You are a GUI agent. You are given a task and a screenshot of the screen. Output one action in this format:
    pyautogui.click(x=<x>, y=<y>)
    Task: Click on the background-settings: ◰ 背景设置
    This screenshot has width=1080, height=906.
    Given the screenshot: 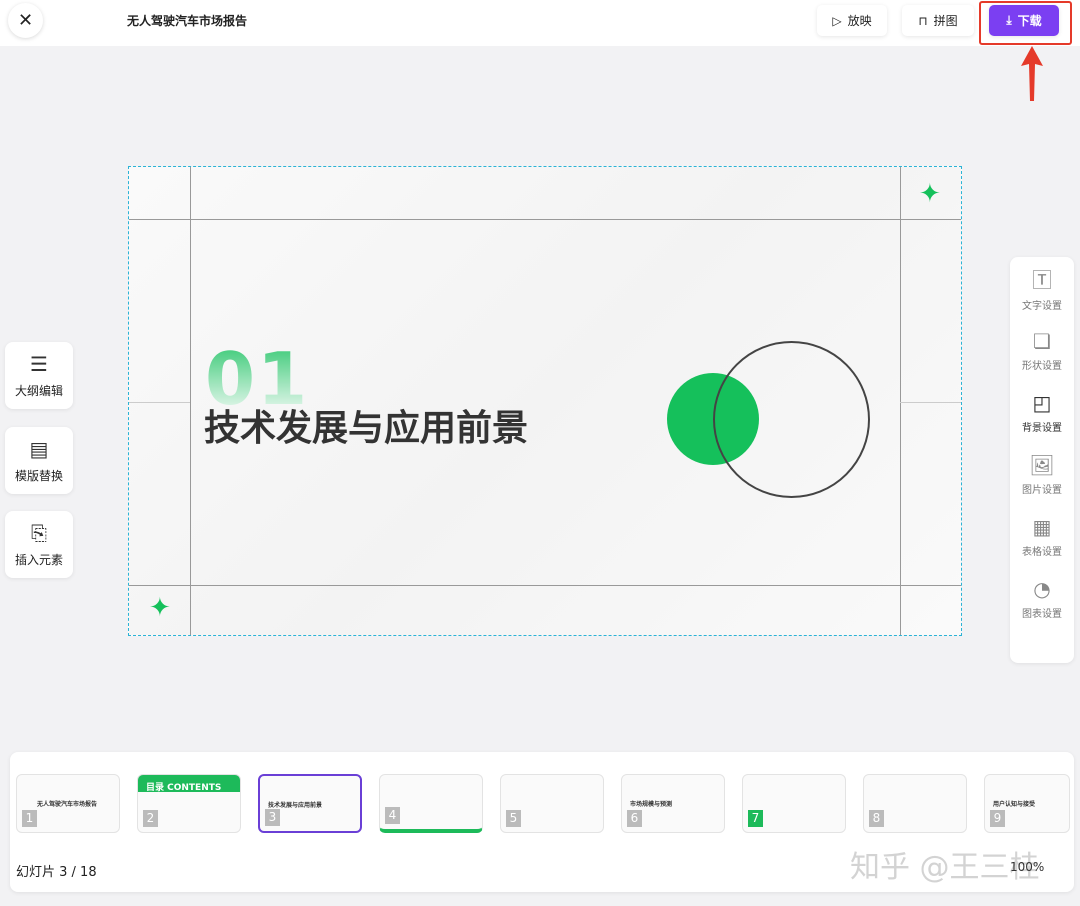 What is the action you would take?
    pyautogui.click(x=1042, y=412)
    